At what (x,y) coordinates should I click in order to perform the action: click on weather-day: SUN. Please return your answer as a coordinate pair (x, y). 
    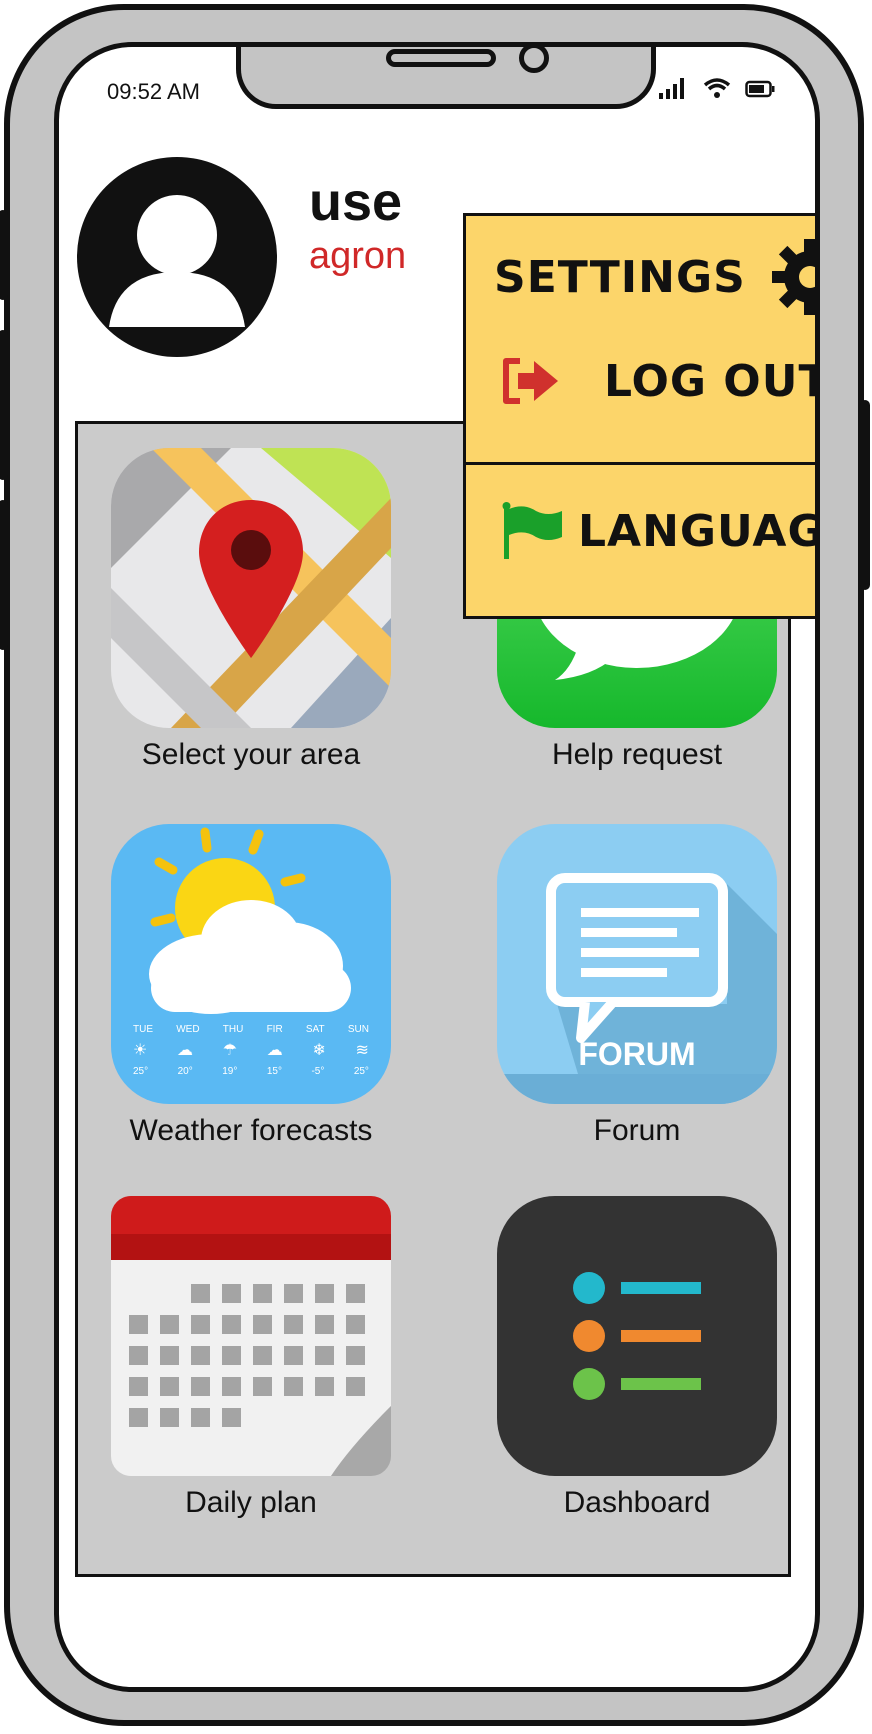
    Looking at the image, I should click on (358, 1029).